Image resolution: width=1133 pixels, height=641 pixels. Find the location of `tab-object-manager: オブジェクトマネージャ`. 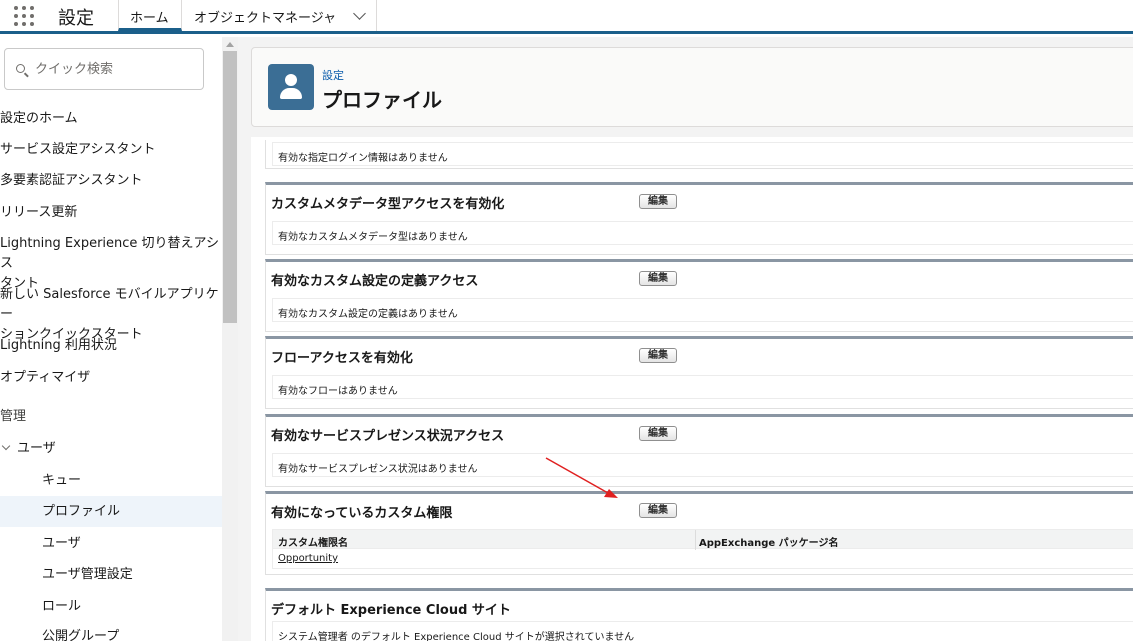

tab-object-manager: オブジェクトマネージャ is located at coordinates (280, 15).